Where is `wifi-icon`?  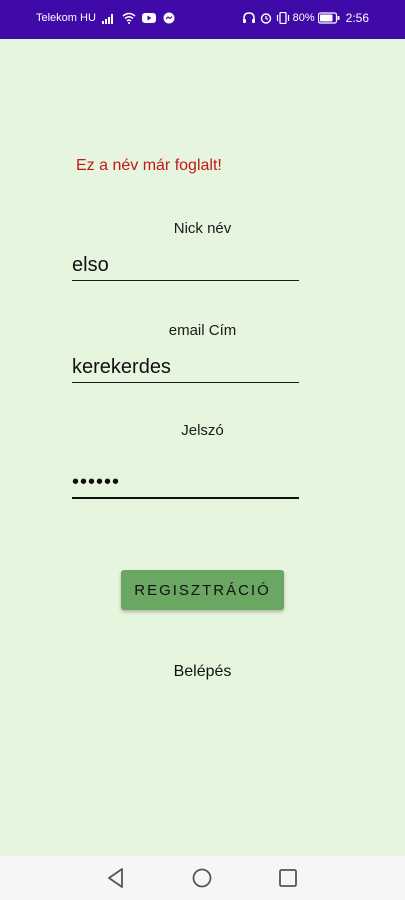 wifi-icon is located at coordinates (129, 18).